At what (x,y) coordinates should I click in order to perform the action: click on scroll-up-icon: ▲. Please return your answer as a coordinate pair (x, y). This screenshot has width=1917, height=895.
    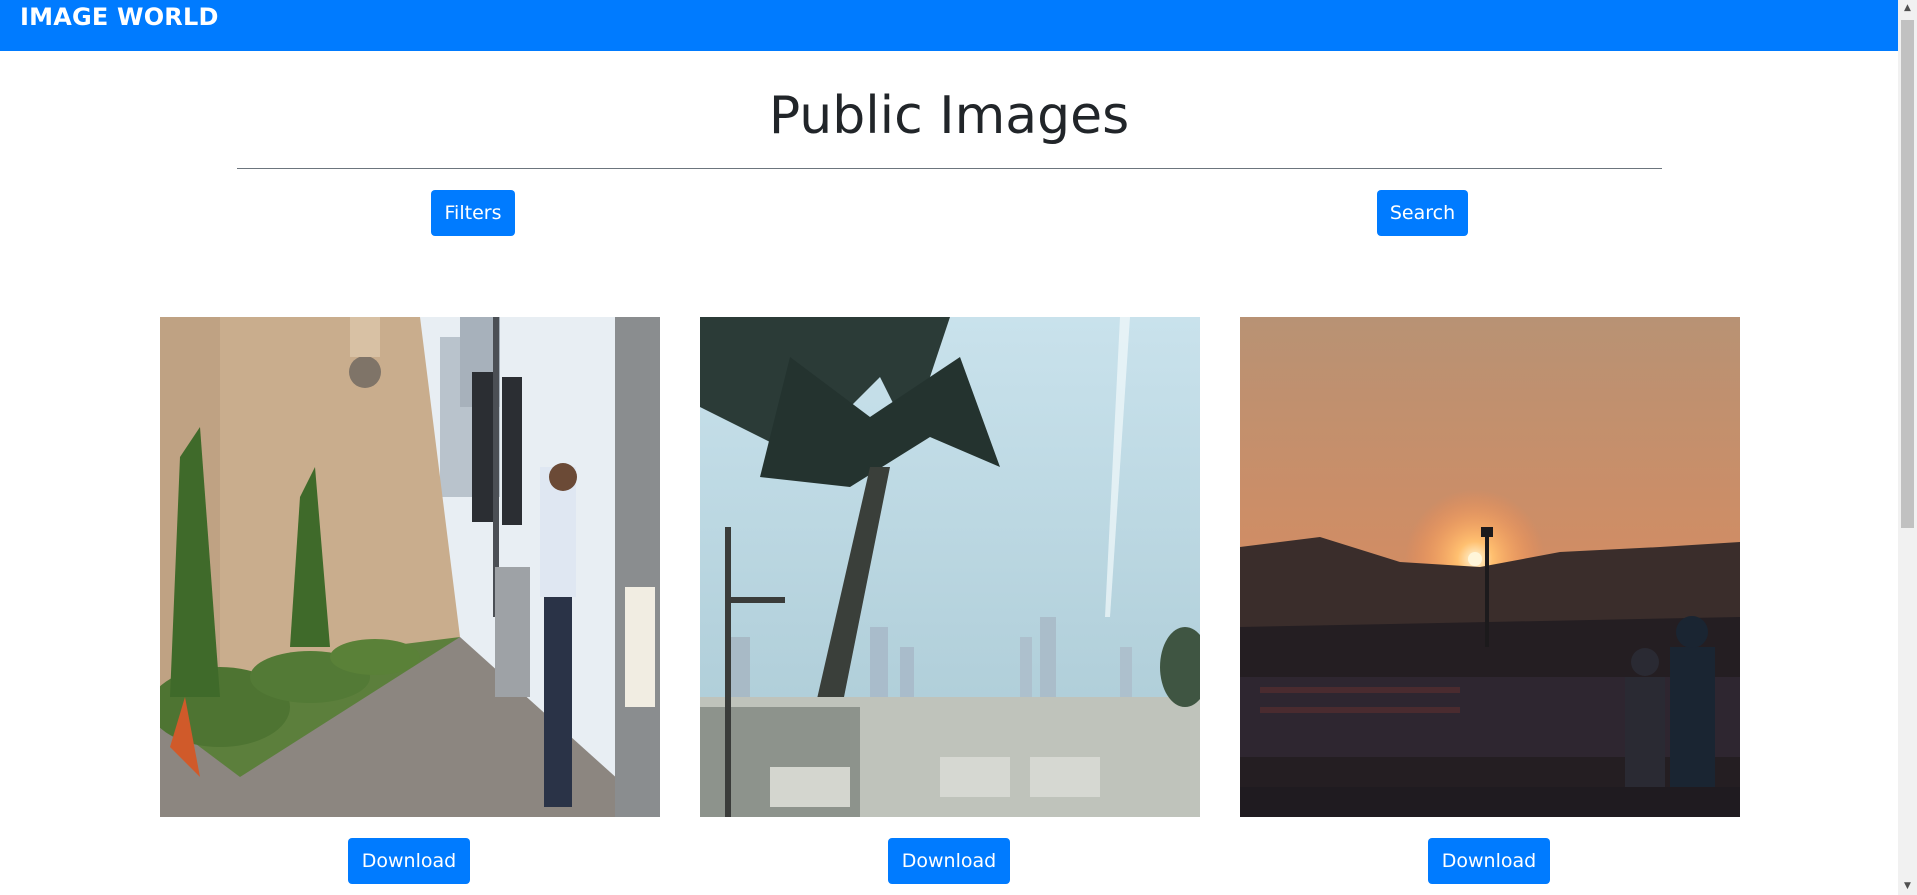
    Looking at the image, I should click on (1907, 8).